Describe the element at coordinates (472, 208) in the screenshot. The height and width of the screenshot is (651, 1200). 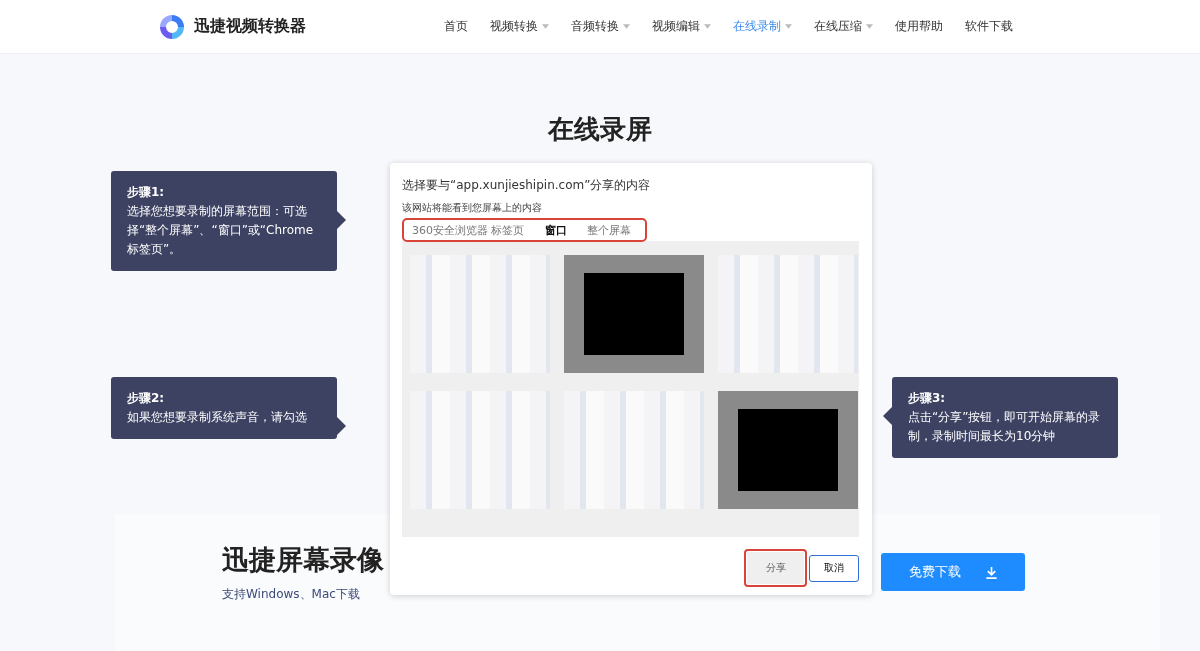
I see `dialog-subtitle: 该网站将能看到您屏幕上的内容` at that location.